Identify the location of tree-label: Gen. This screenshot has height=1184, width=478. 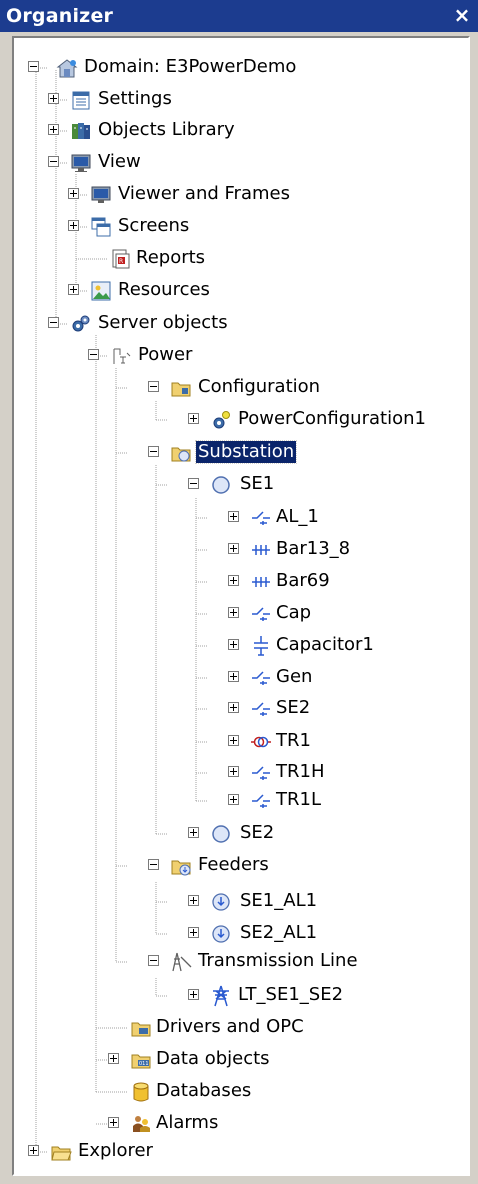
(294, 676).